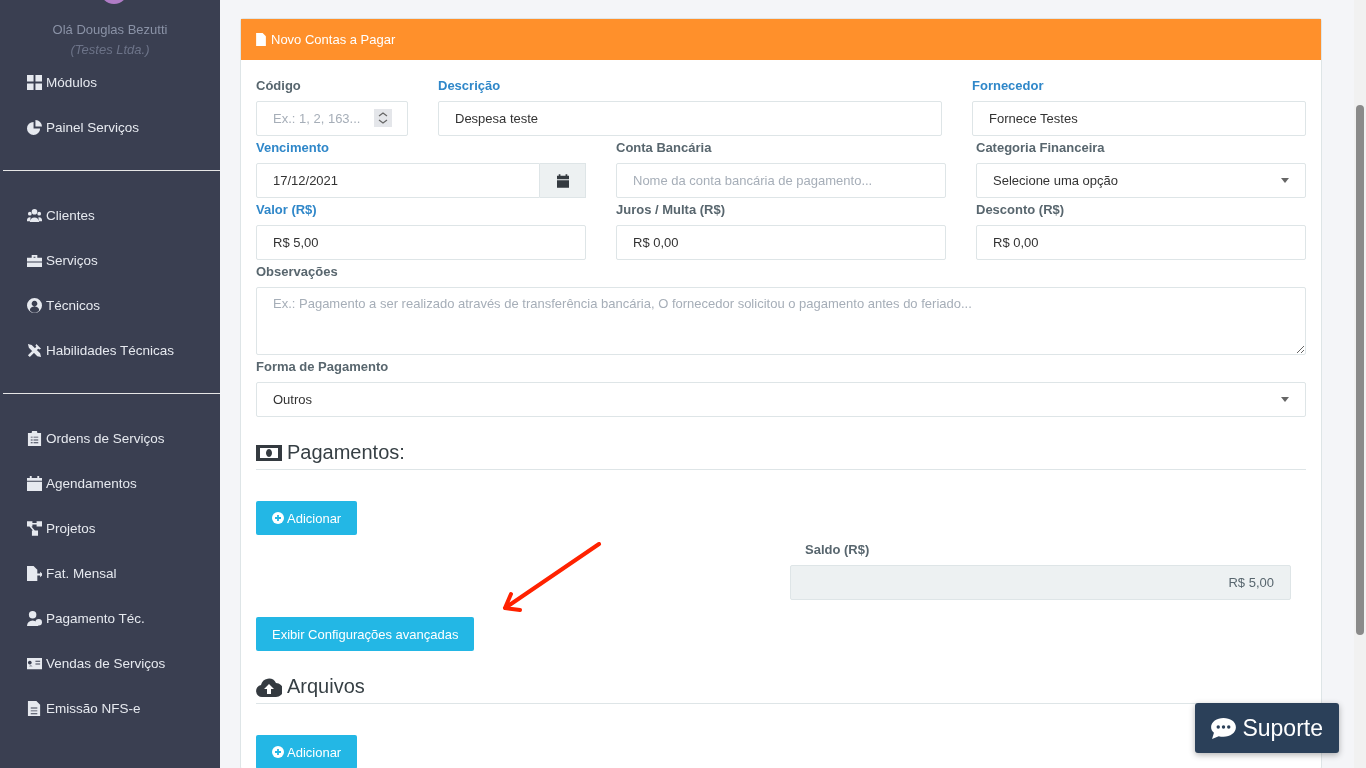 This screenshot has width=1366, height=768. What do you see at coordinates (110, 30) in the screenshot?
I see `greeting-text: Olá Douglas Bezutti` at bounding box center [110, 30].